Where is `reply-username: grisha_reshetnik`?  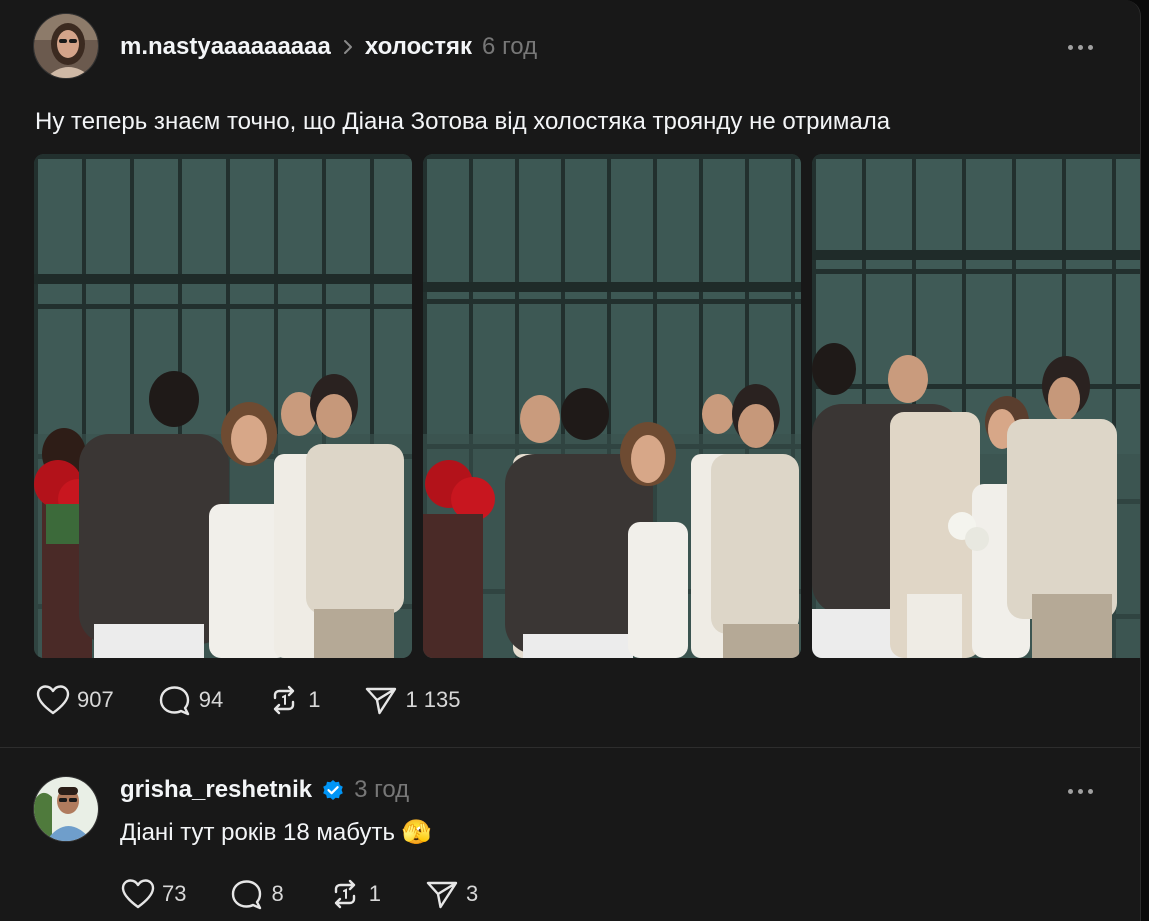
reply-username: grisha_reshetnik is located at coordinates (216, 790).